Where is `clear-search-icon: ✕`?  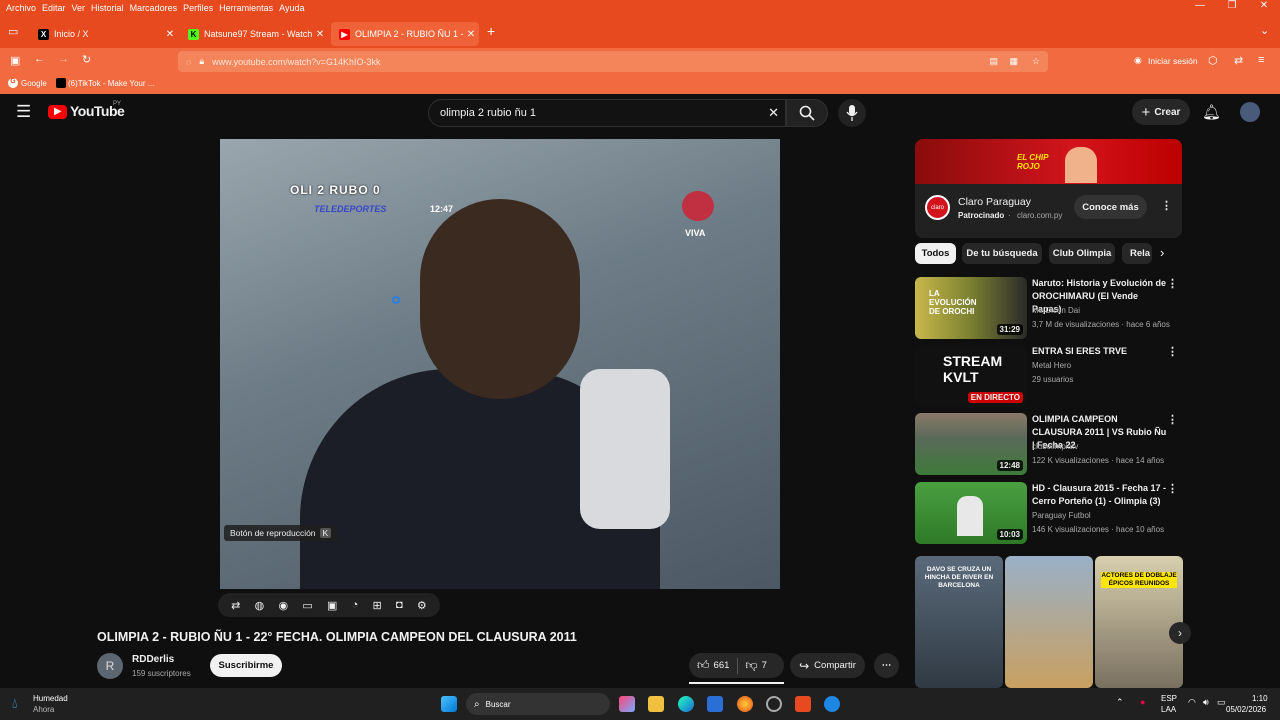 clear-search-icon: ✕ is located at coordinates (773, 113).